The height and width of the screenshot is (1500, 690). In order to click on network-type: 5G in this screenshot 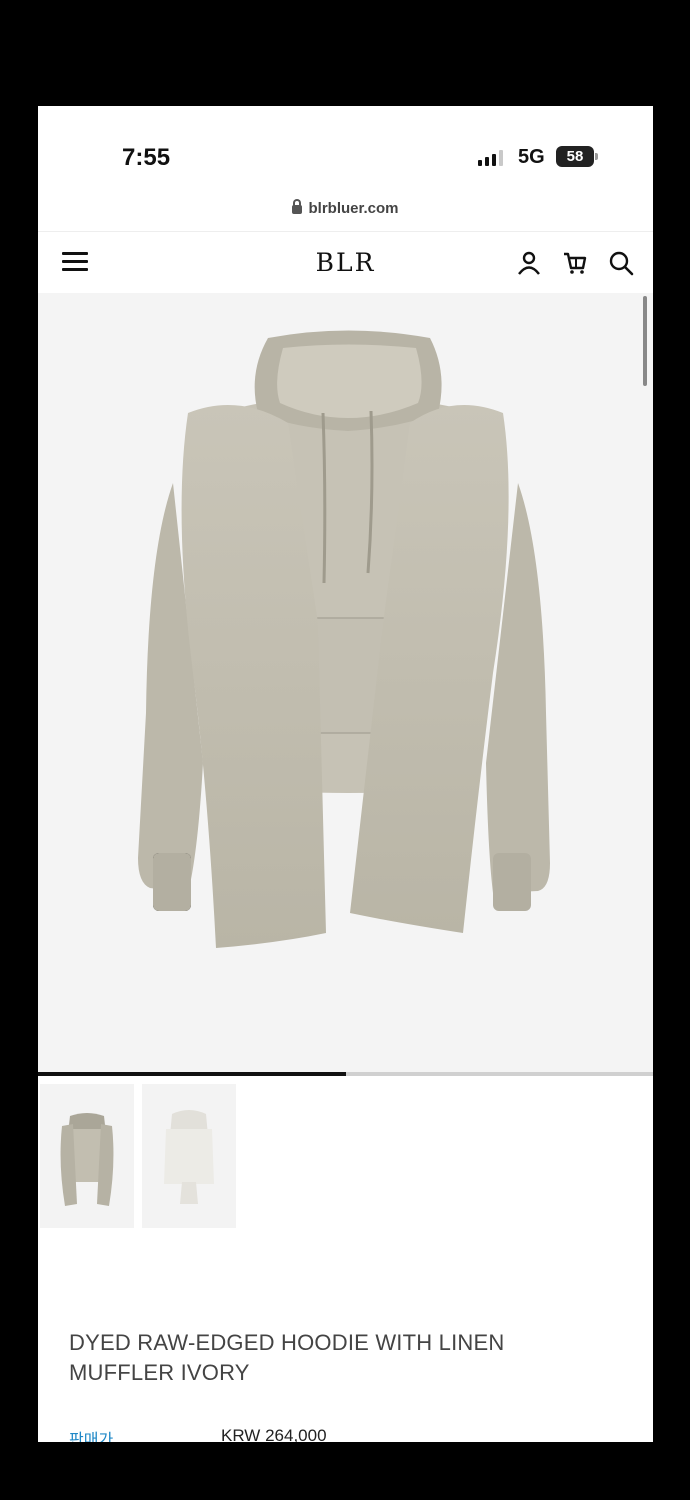, I will do `click(531, 157)`.